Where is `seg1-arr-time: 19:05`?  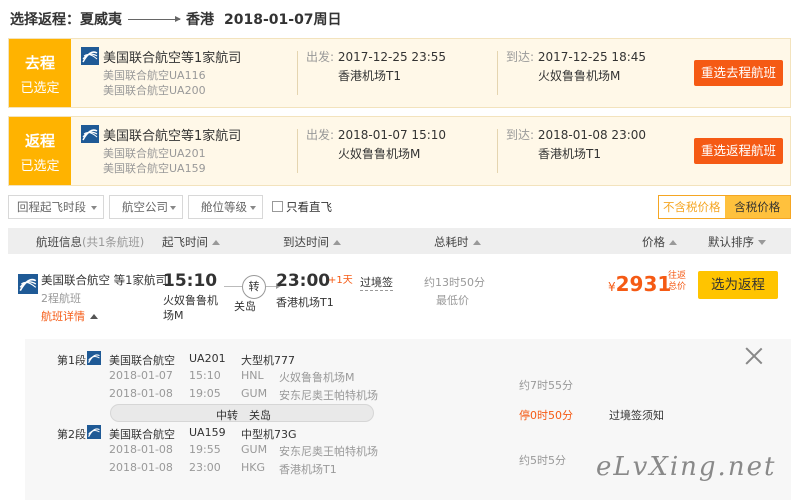
seg1-arr-time: 19:05 is located at coordinates (205, 393).